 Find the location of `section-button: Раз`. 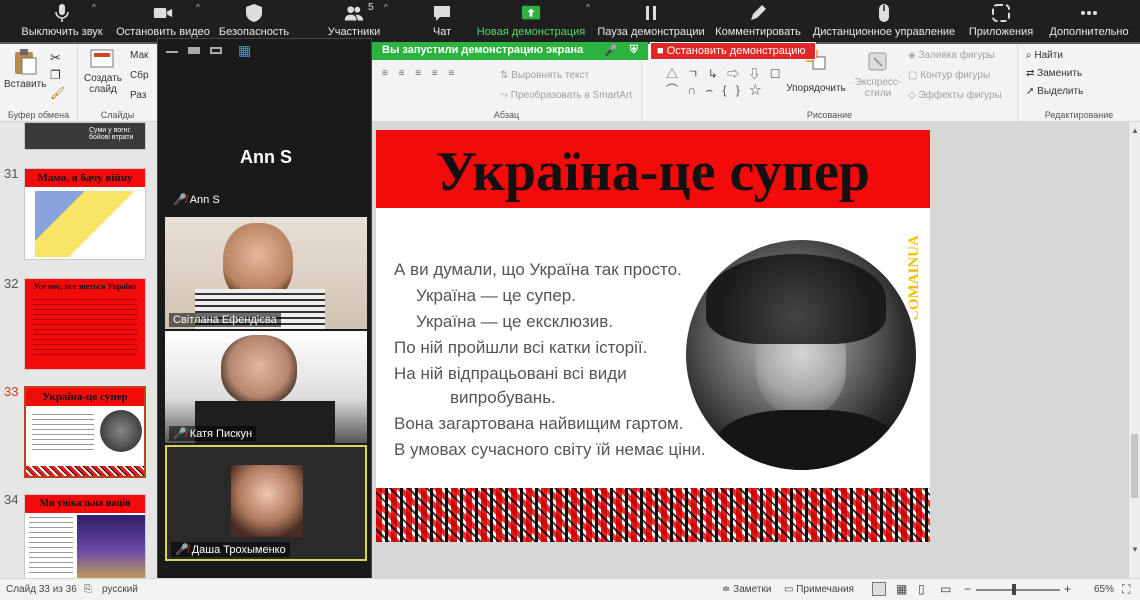

section-button: Раз is located at coordinates (138, 95).